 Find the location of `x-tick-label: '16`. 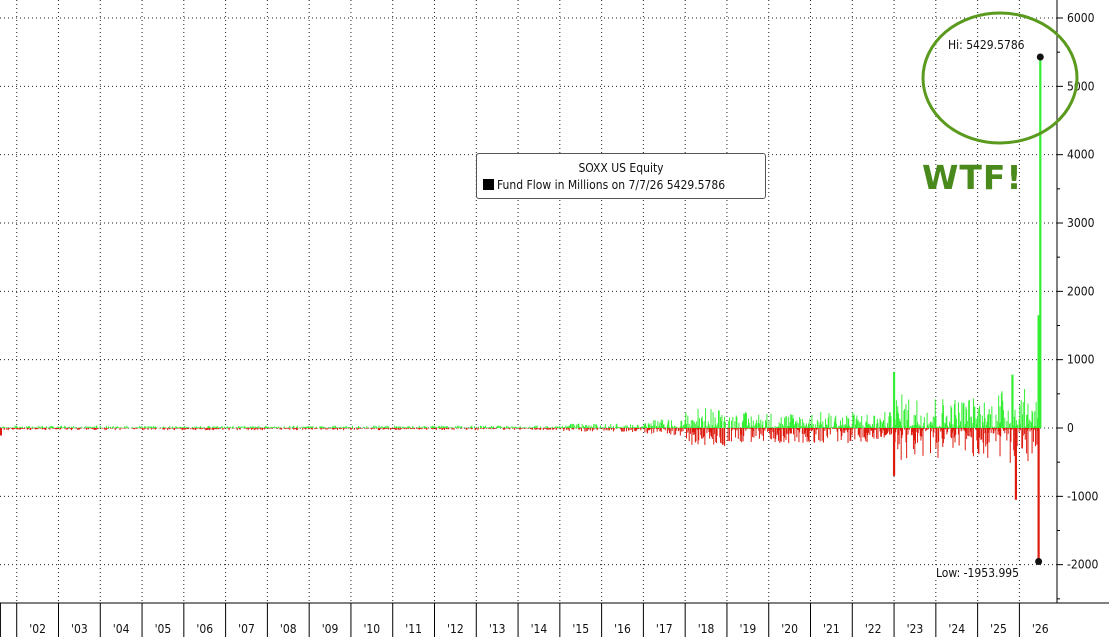

x-tick-label: '16 is located at coordinates (622, 629).